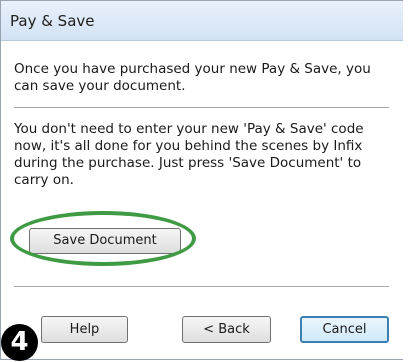  Describe the element at coordinates (202, 21) in the screenshot. I see `dialog-title-bar: Pay & Save` at that location.